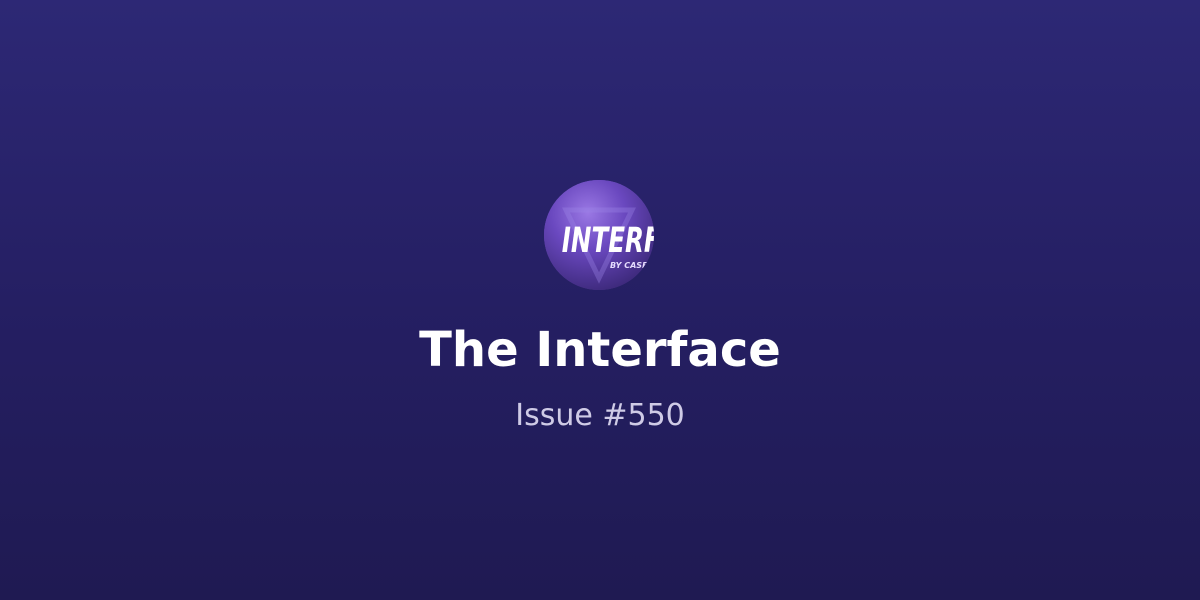  I want to click on newsletter-logo: INTERFACE BY CASEY, so click(599, 235).